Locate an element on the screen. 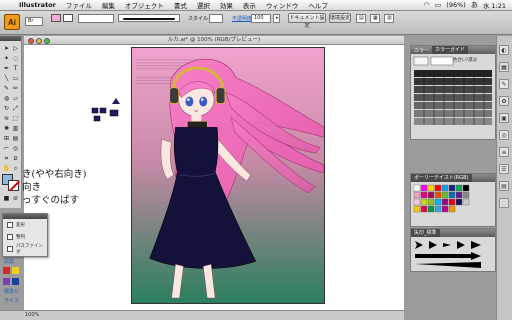 This screenshot has height=320, width=512. menu-view: 表示 is located at coordinates (249, 5).